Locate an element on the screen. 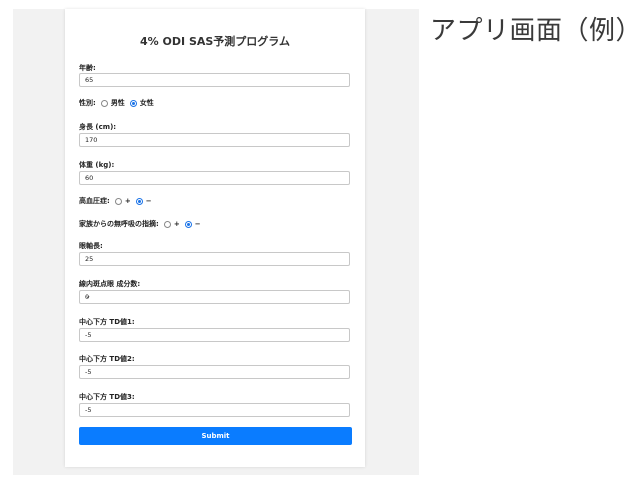 Image resolution: width=637 pixels, height=486 pixels. axial-length-value: 25 is located at coordinates (89, 259).